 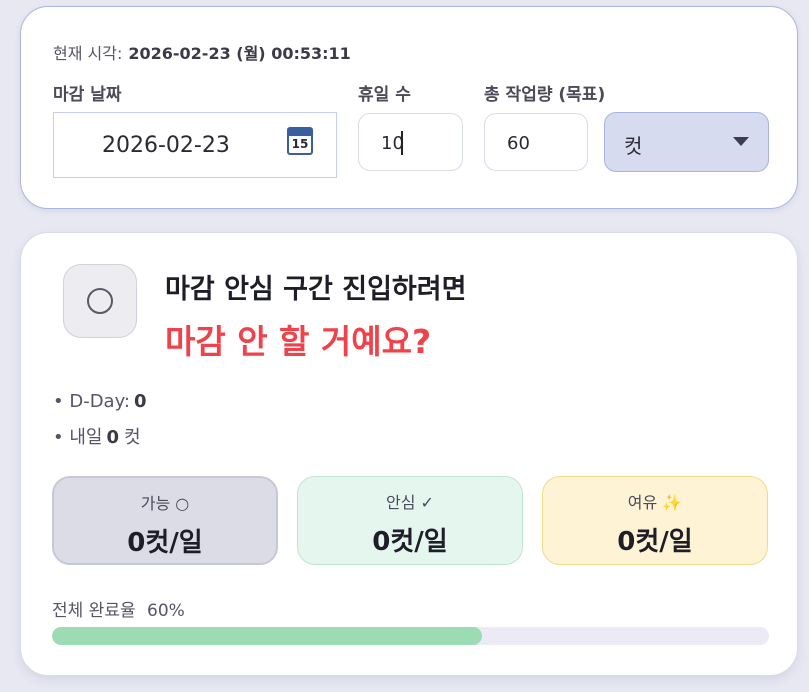 I want to click on calendar-icon: 15, so click(x=300, y=141).